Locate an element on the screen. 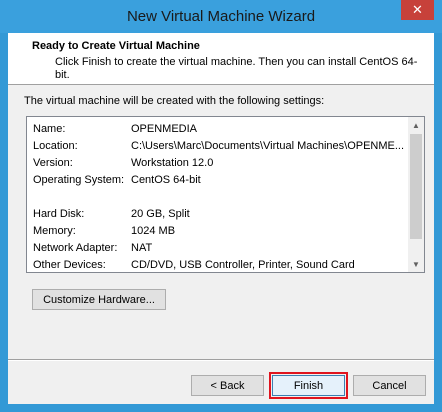  setting-key: Location: is located at coordinates (55, 146).